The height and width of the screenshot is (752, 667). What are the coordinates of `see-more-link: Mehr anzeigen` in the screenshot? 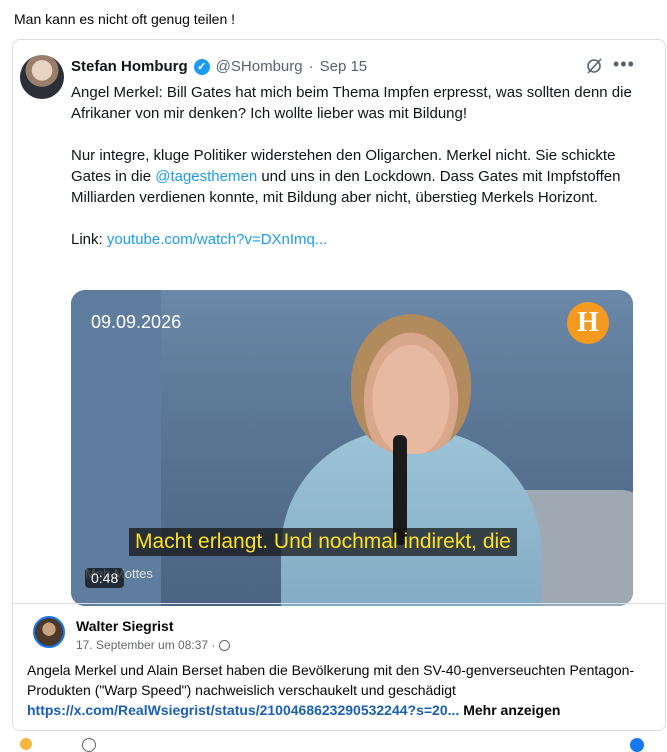 It's located at (509, 710).